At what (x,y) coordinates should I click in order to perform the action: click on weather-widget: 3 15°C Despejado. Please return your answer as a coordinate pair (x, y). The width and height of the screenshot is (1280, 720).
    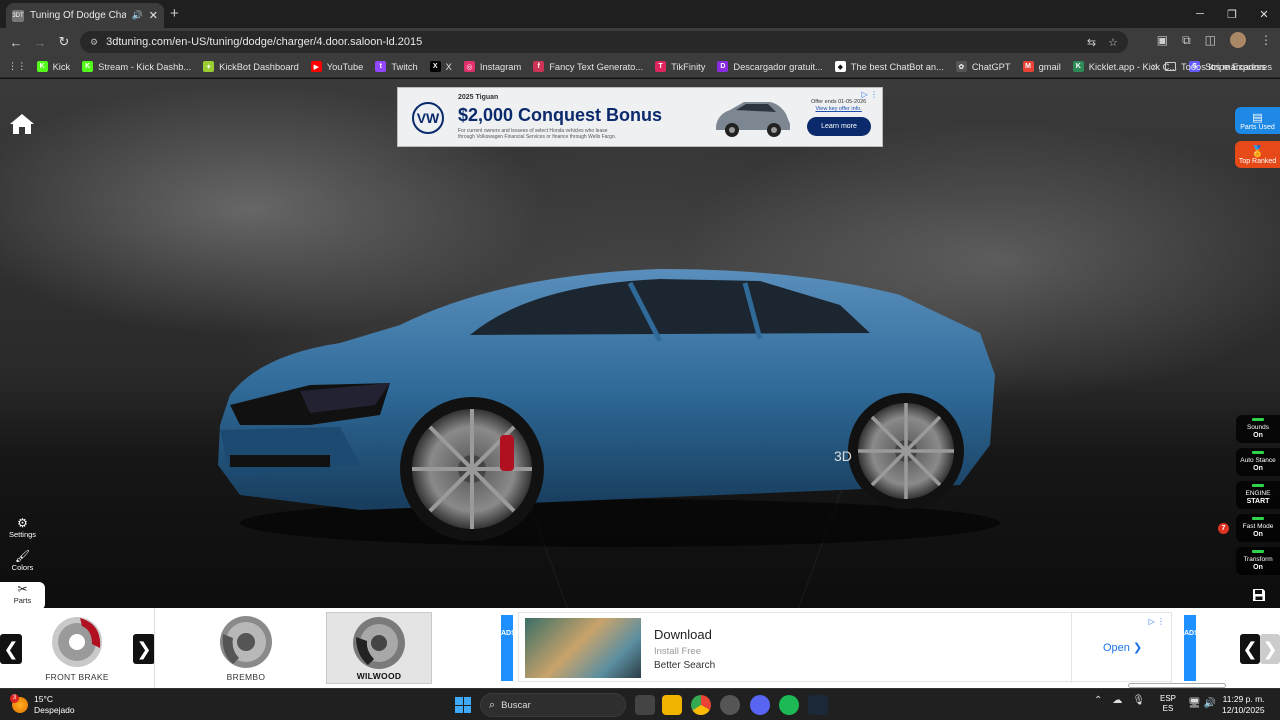
    Looking at the image, I should click on (42, 705).